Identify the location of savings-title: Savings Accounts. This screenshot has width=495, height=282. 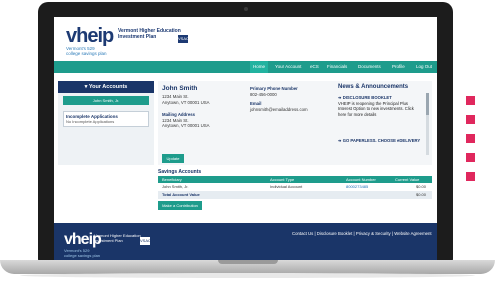
(180, 172).